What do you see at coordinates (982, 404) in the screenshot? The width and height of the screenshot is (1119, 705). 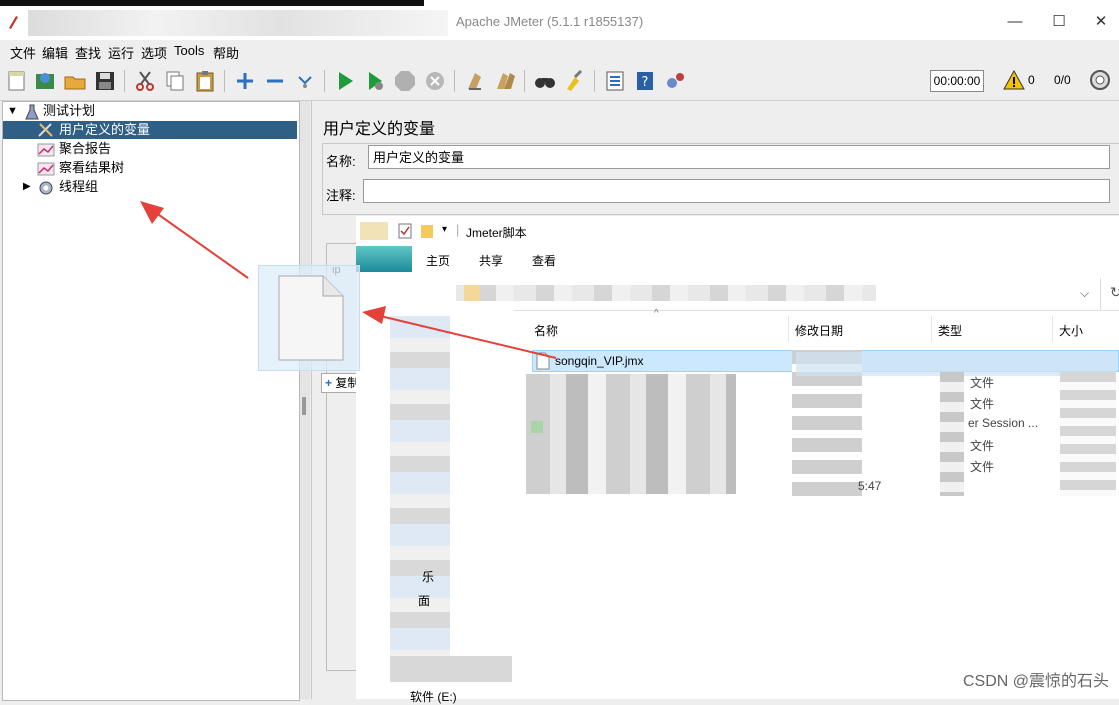 I see `cell-type-2: 文件` at bounding box center [982, 404].